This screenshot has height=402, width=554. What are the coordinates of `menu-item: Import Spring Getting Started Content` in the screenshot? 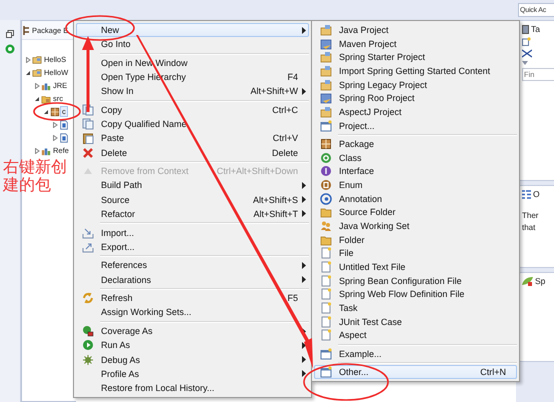 It's located at (415, 71).